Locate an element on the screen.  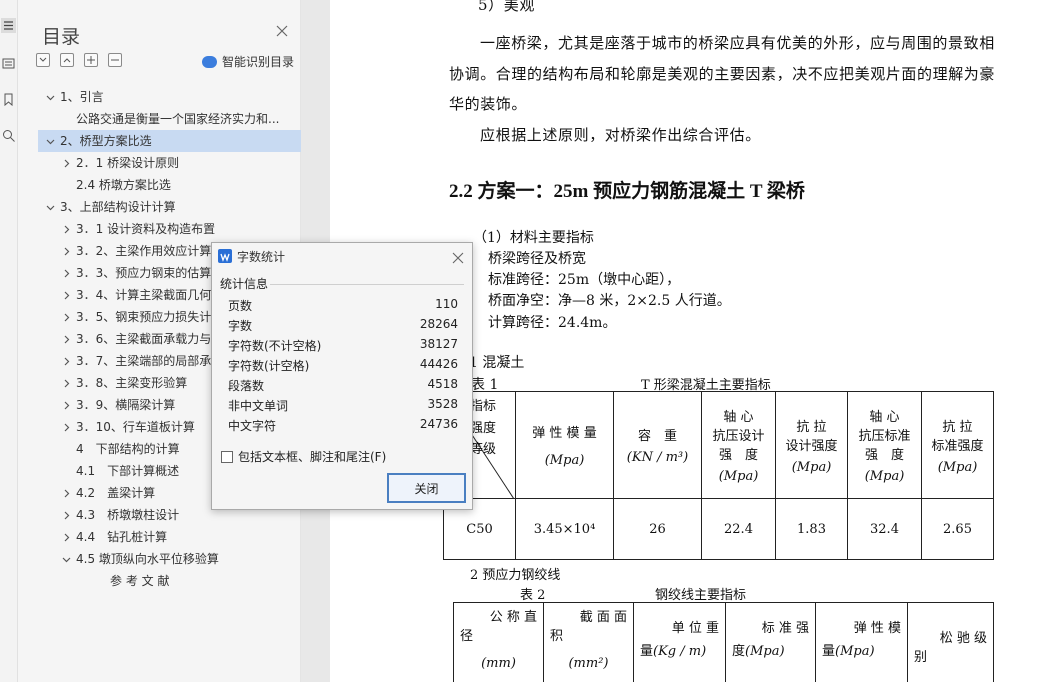
bookmark-icon is located at coordinates (8, 99).